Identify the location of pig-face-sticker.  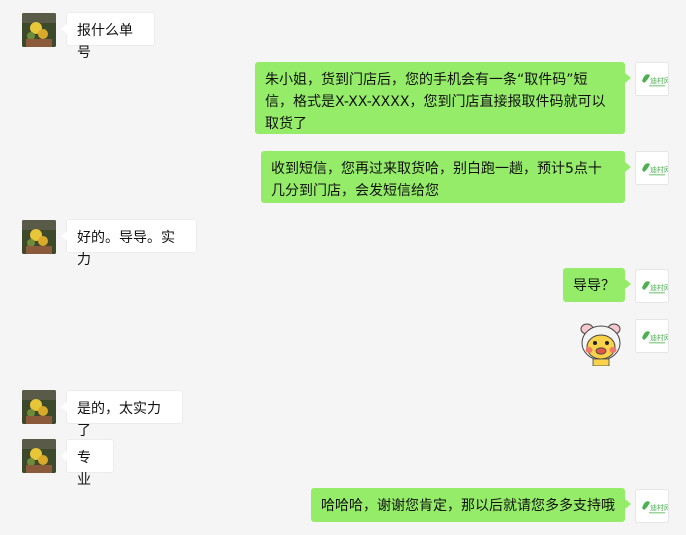
(601, 343).